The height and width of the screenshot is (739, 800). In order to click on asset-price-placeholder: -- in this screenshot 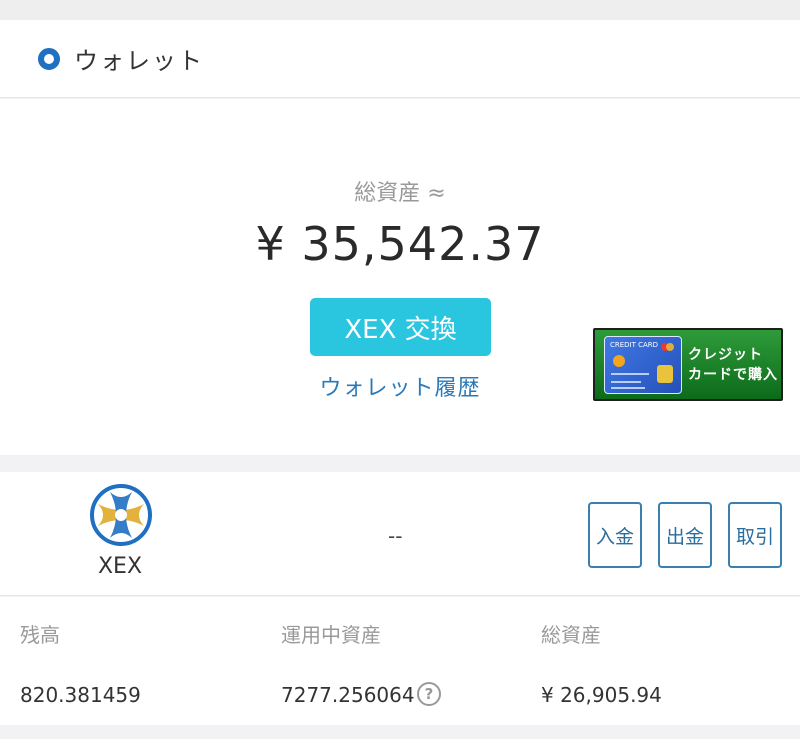, I will do `click(395, 536)`.